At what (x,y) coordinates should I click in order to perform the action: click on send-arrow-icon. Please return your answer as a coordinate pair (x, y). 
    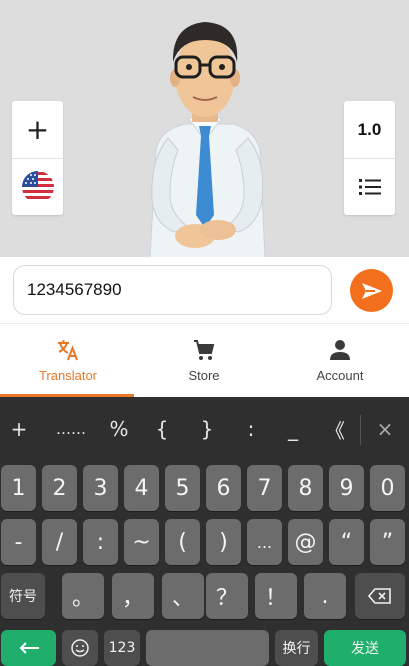
    Looking at the image, I should click on (371, 290).